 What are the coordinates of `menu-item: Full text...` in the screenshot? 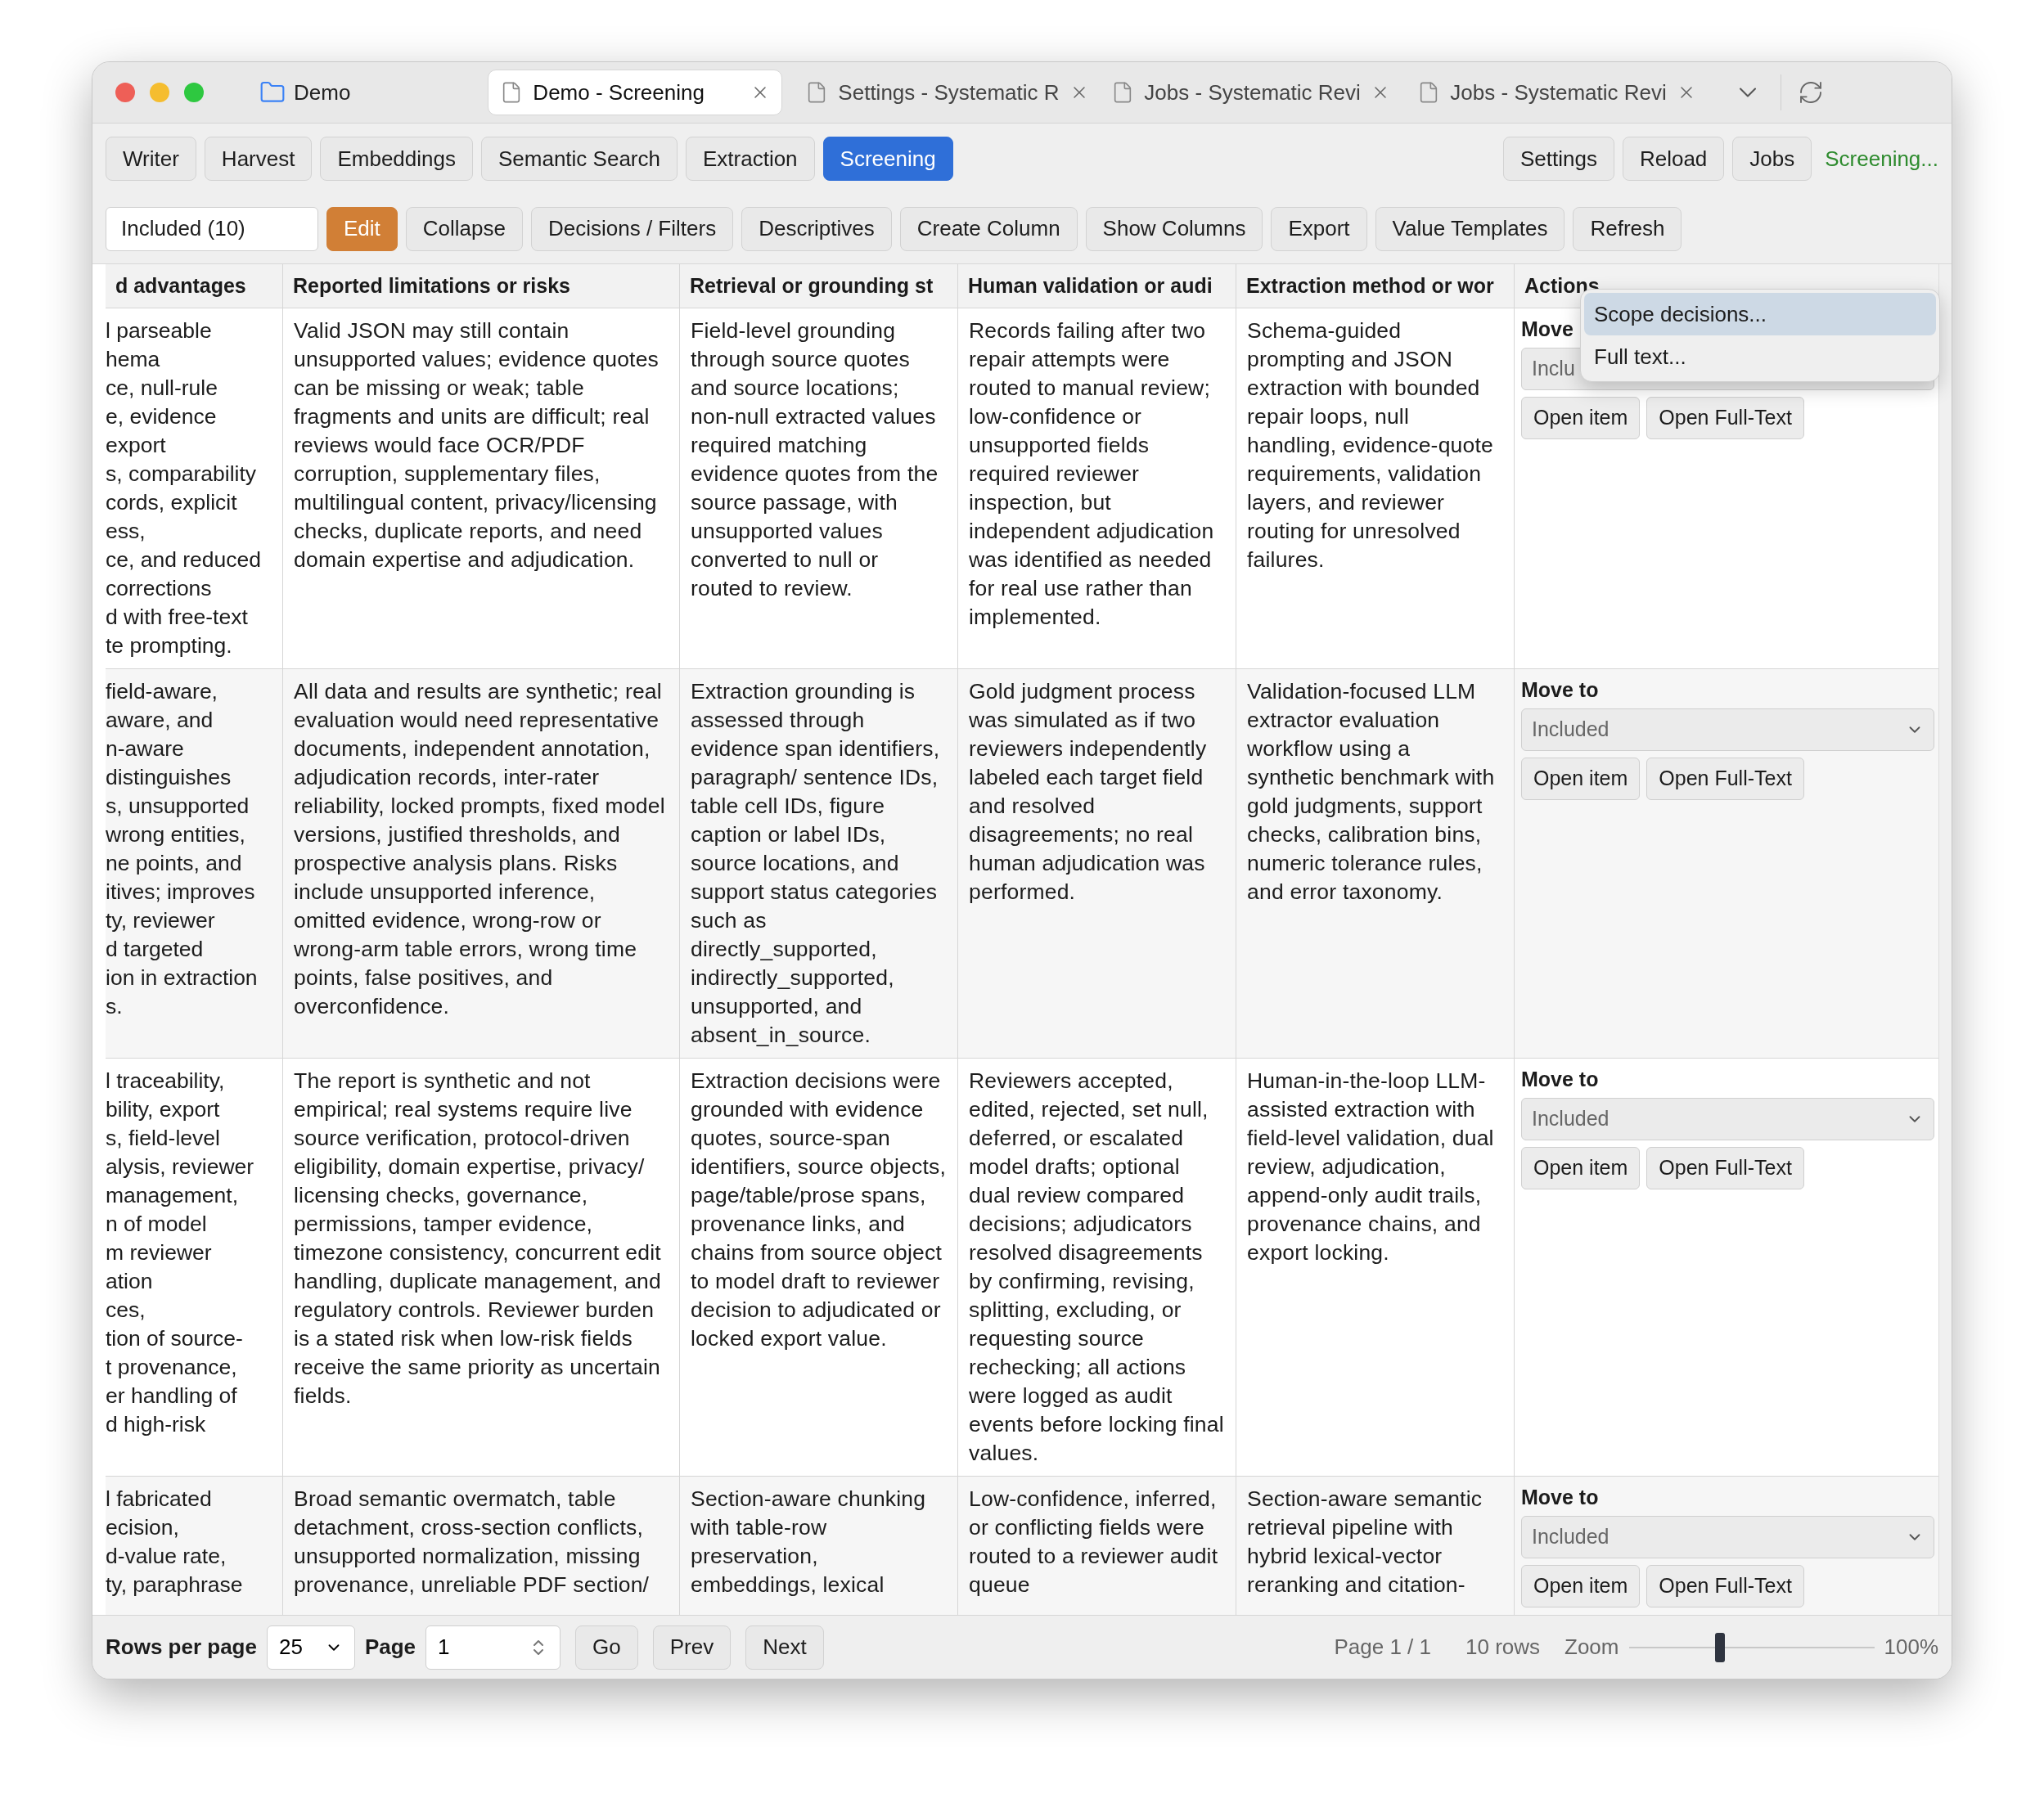 It's located at (1760, 356).